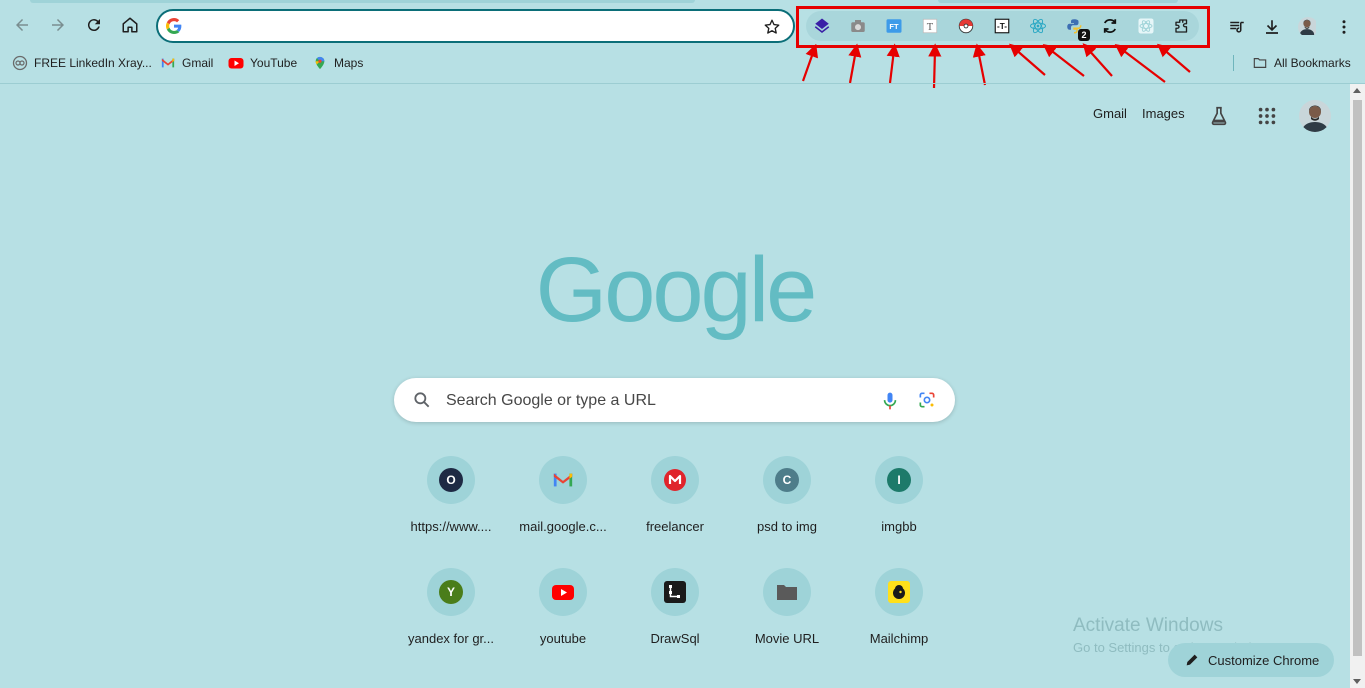 The image size is (1365, 688). I want to click on arrow-left-icon, so click(22, 25).